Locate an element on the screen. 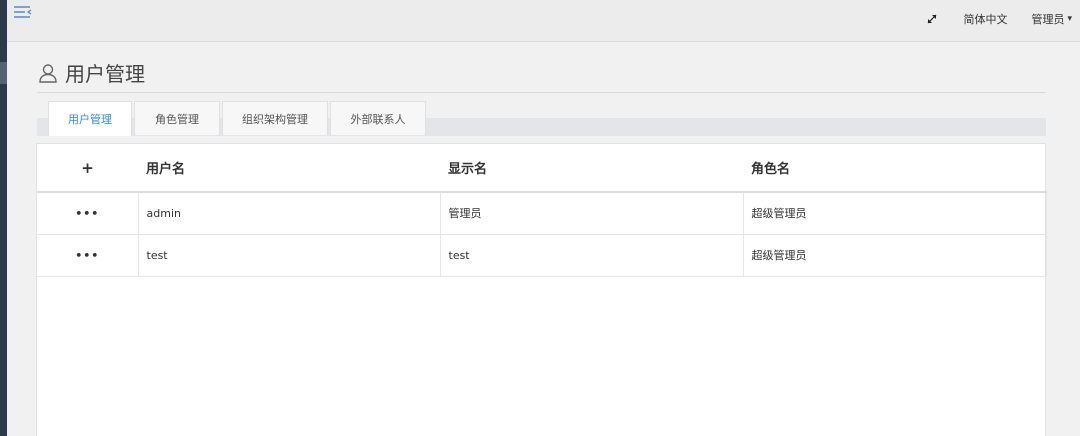 Image resolution: width=1080 pixels, height=436 pixels. tab-organization-management: 组织架构管理 is located at coordinates (275, 118).